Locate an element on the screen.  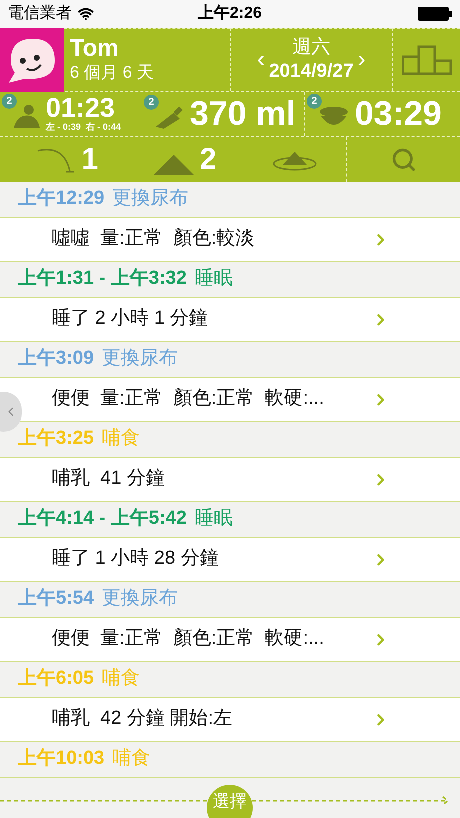
entry-time: 上午10:03 is located at coordinates (61, 759).